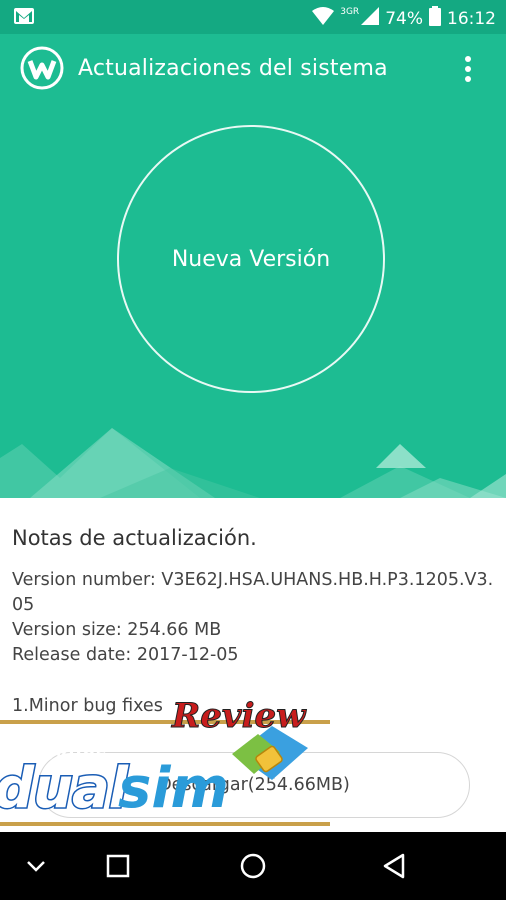 This screenshot has height=900, width=506. Describe the element at coordinates (468, 69) in the screenshot. I see `more-vert-icon` at that location.